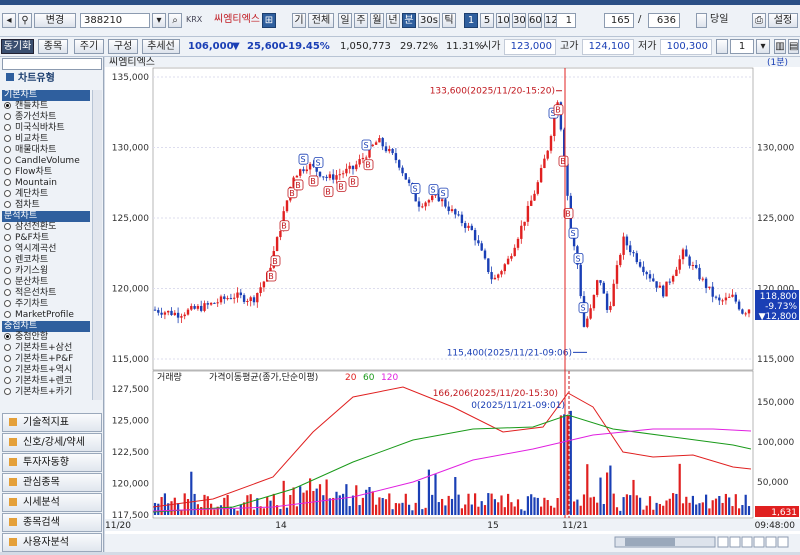 This screenshot has height=555, width=800. I want to click on menu-item: 기술적지표, so click(52, 422).